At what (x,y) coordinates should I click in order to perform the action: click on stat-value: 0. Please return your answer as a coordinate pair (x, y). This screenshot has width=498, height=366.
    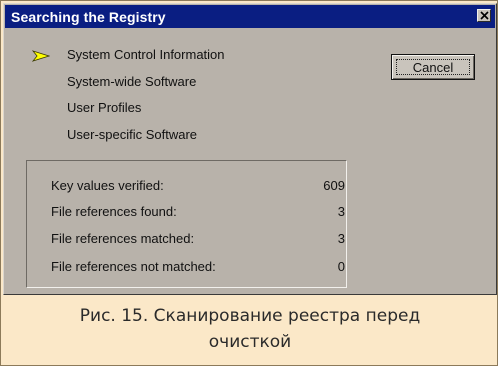
    Looking at the image, I should click on (341, 266).